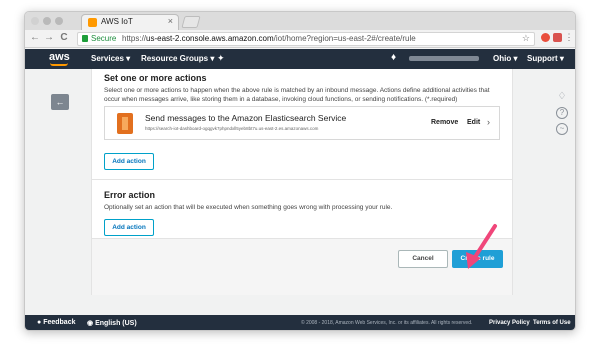 This screenshot has width=600, height=363. Describe the element at coordinates (444, 58) in the screenshot. I see `account-menu` at that location.